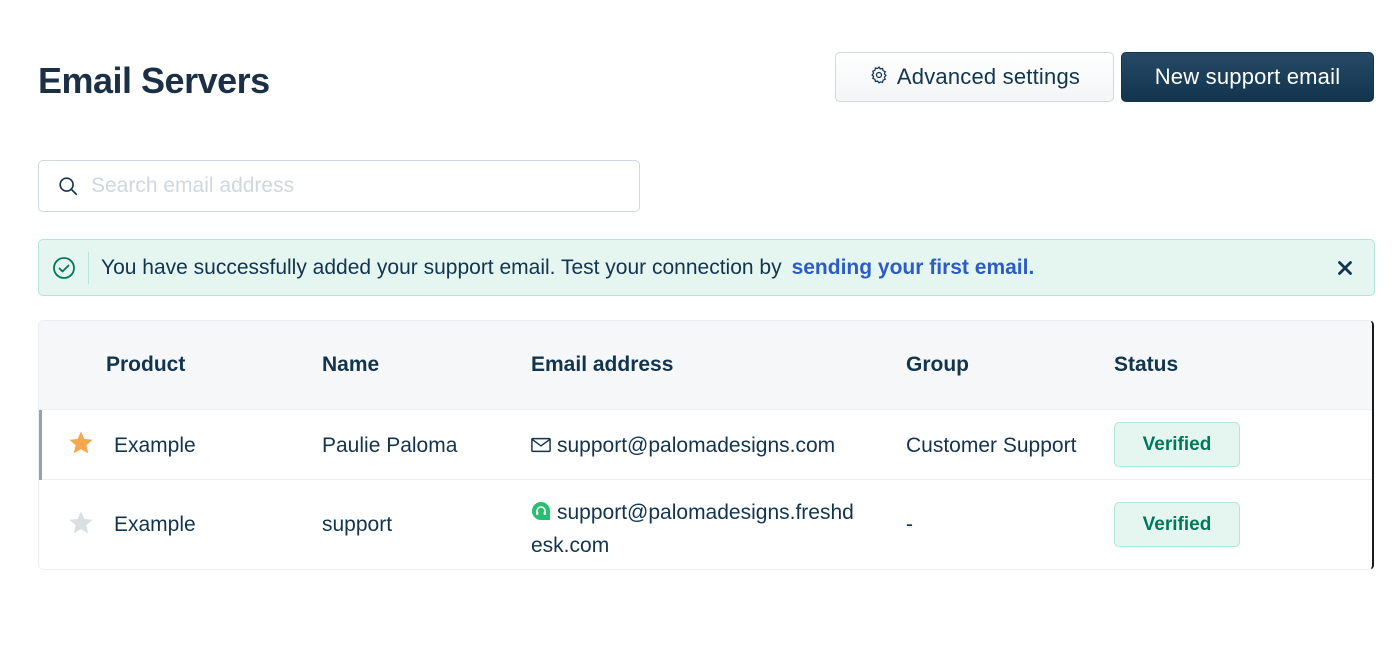  What do you see at coordinates (909, 524) in the screenshot?
I see `group-cell: -` at bounding box center [909, 524].